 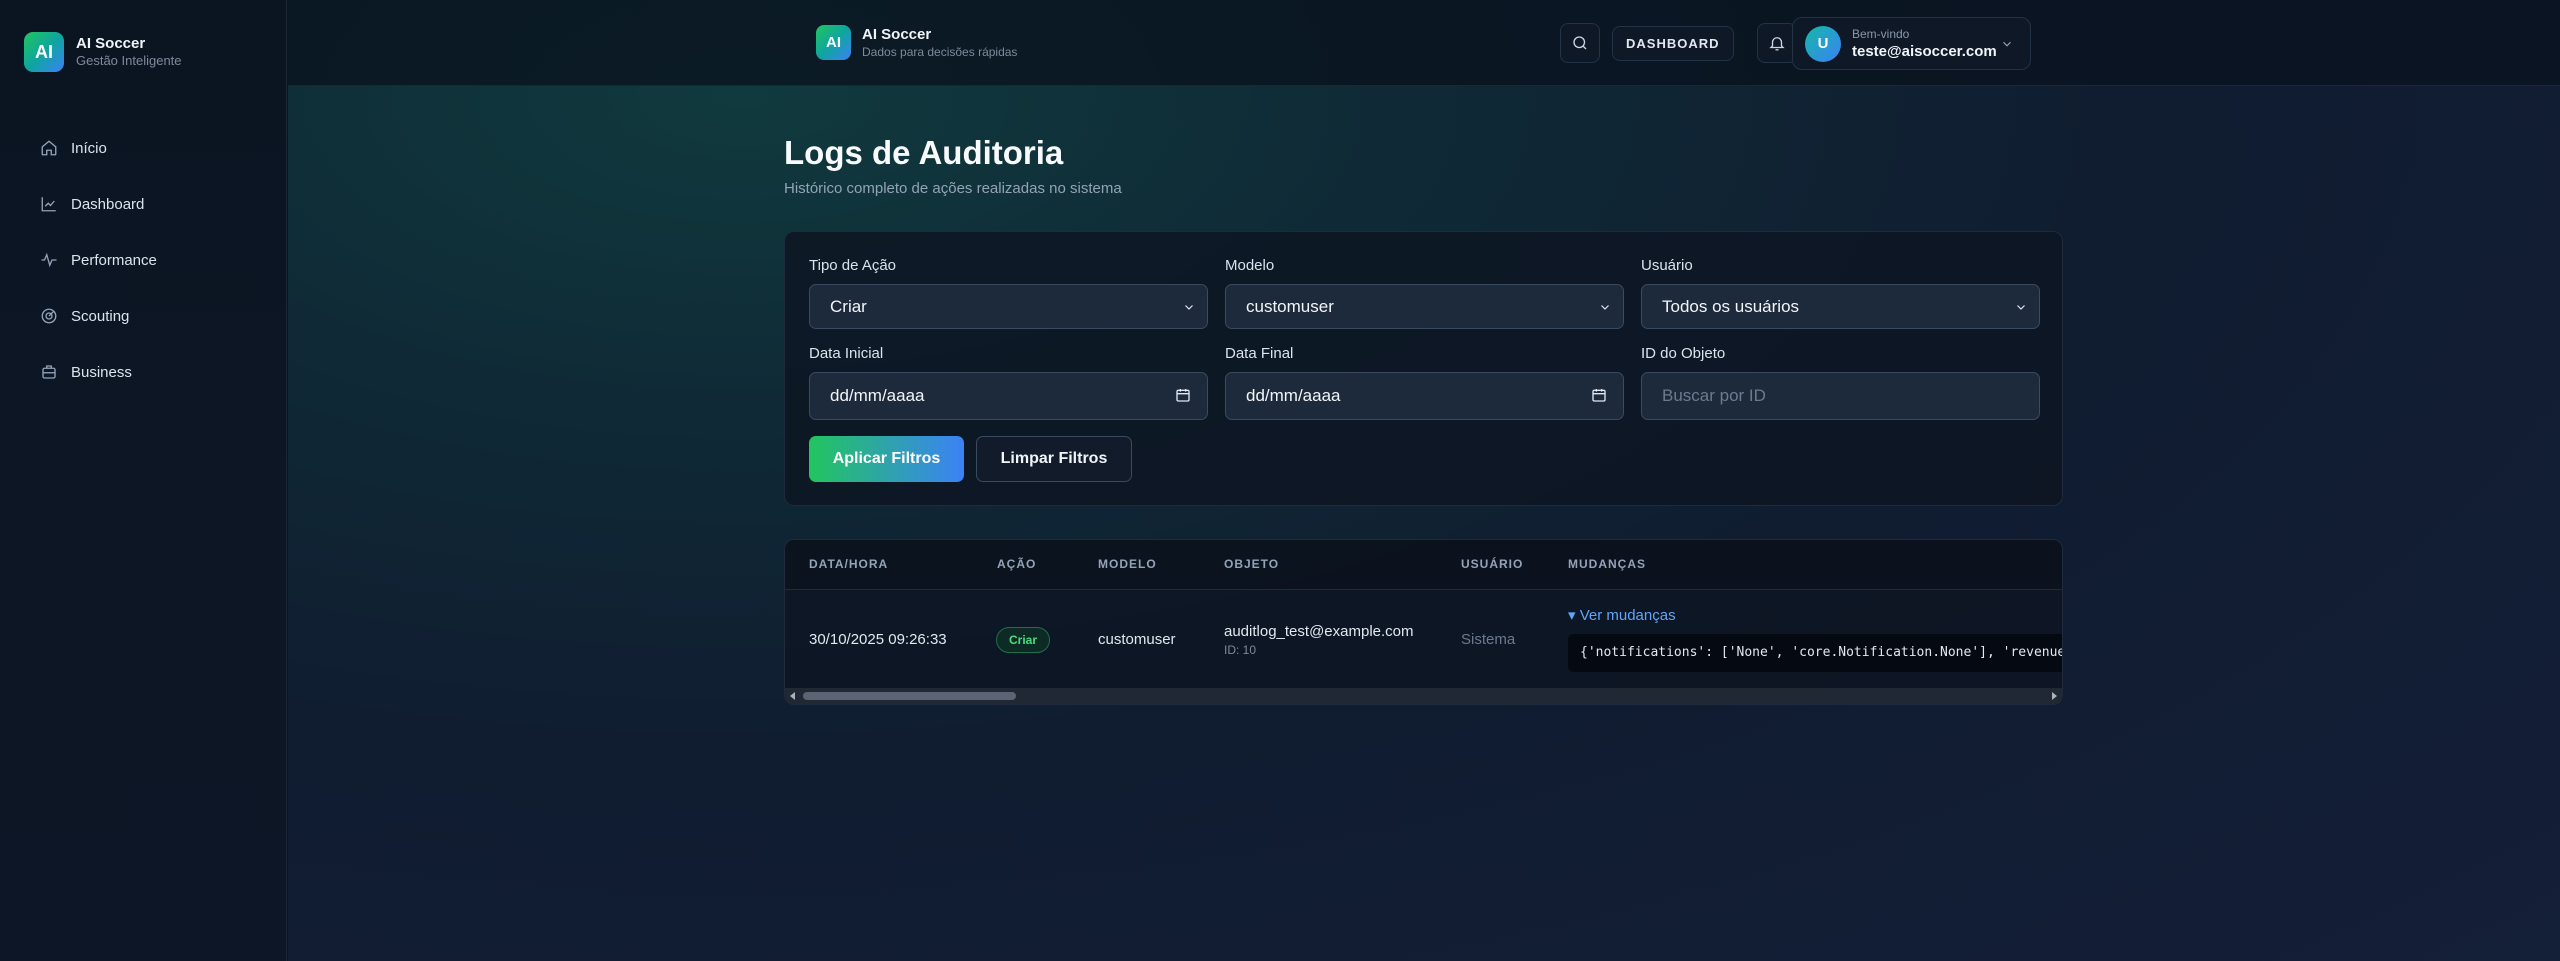 I want to click on end-date-input: dd/mm/aaaa, so click(x=1424, y=396).